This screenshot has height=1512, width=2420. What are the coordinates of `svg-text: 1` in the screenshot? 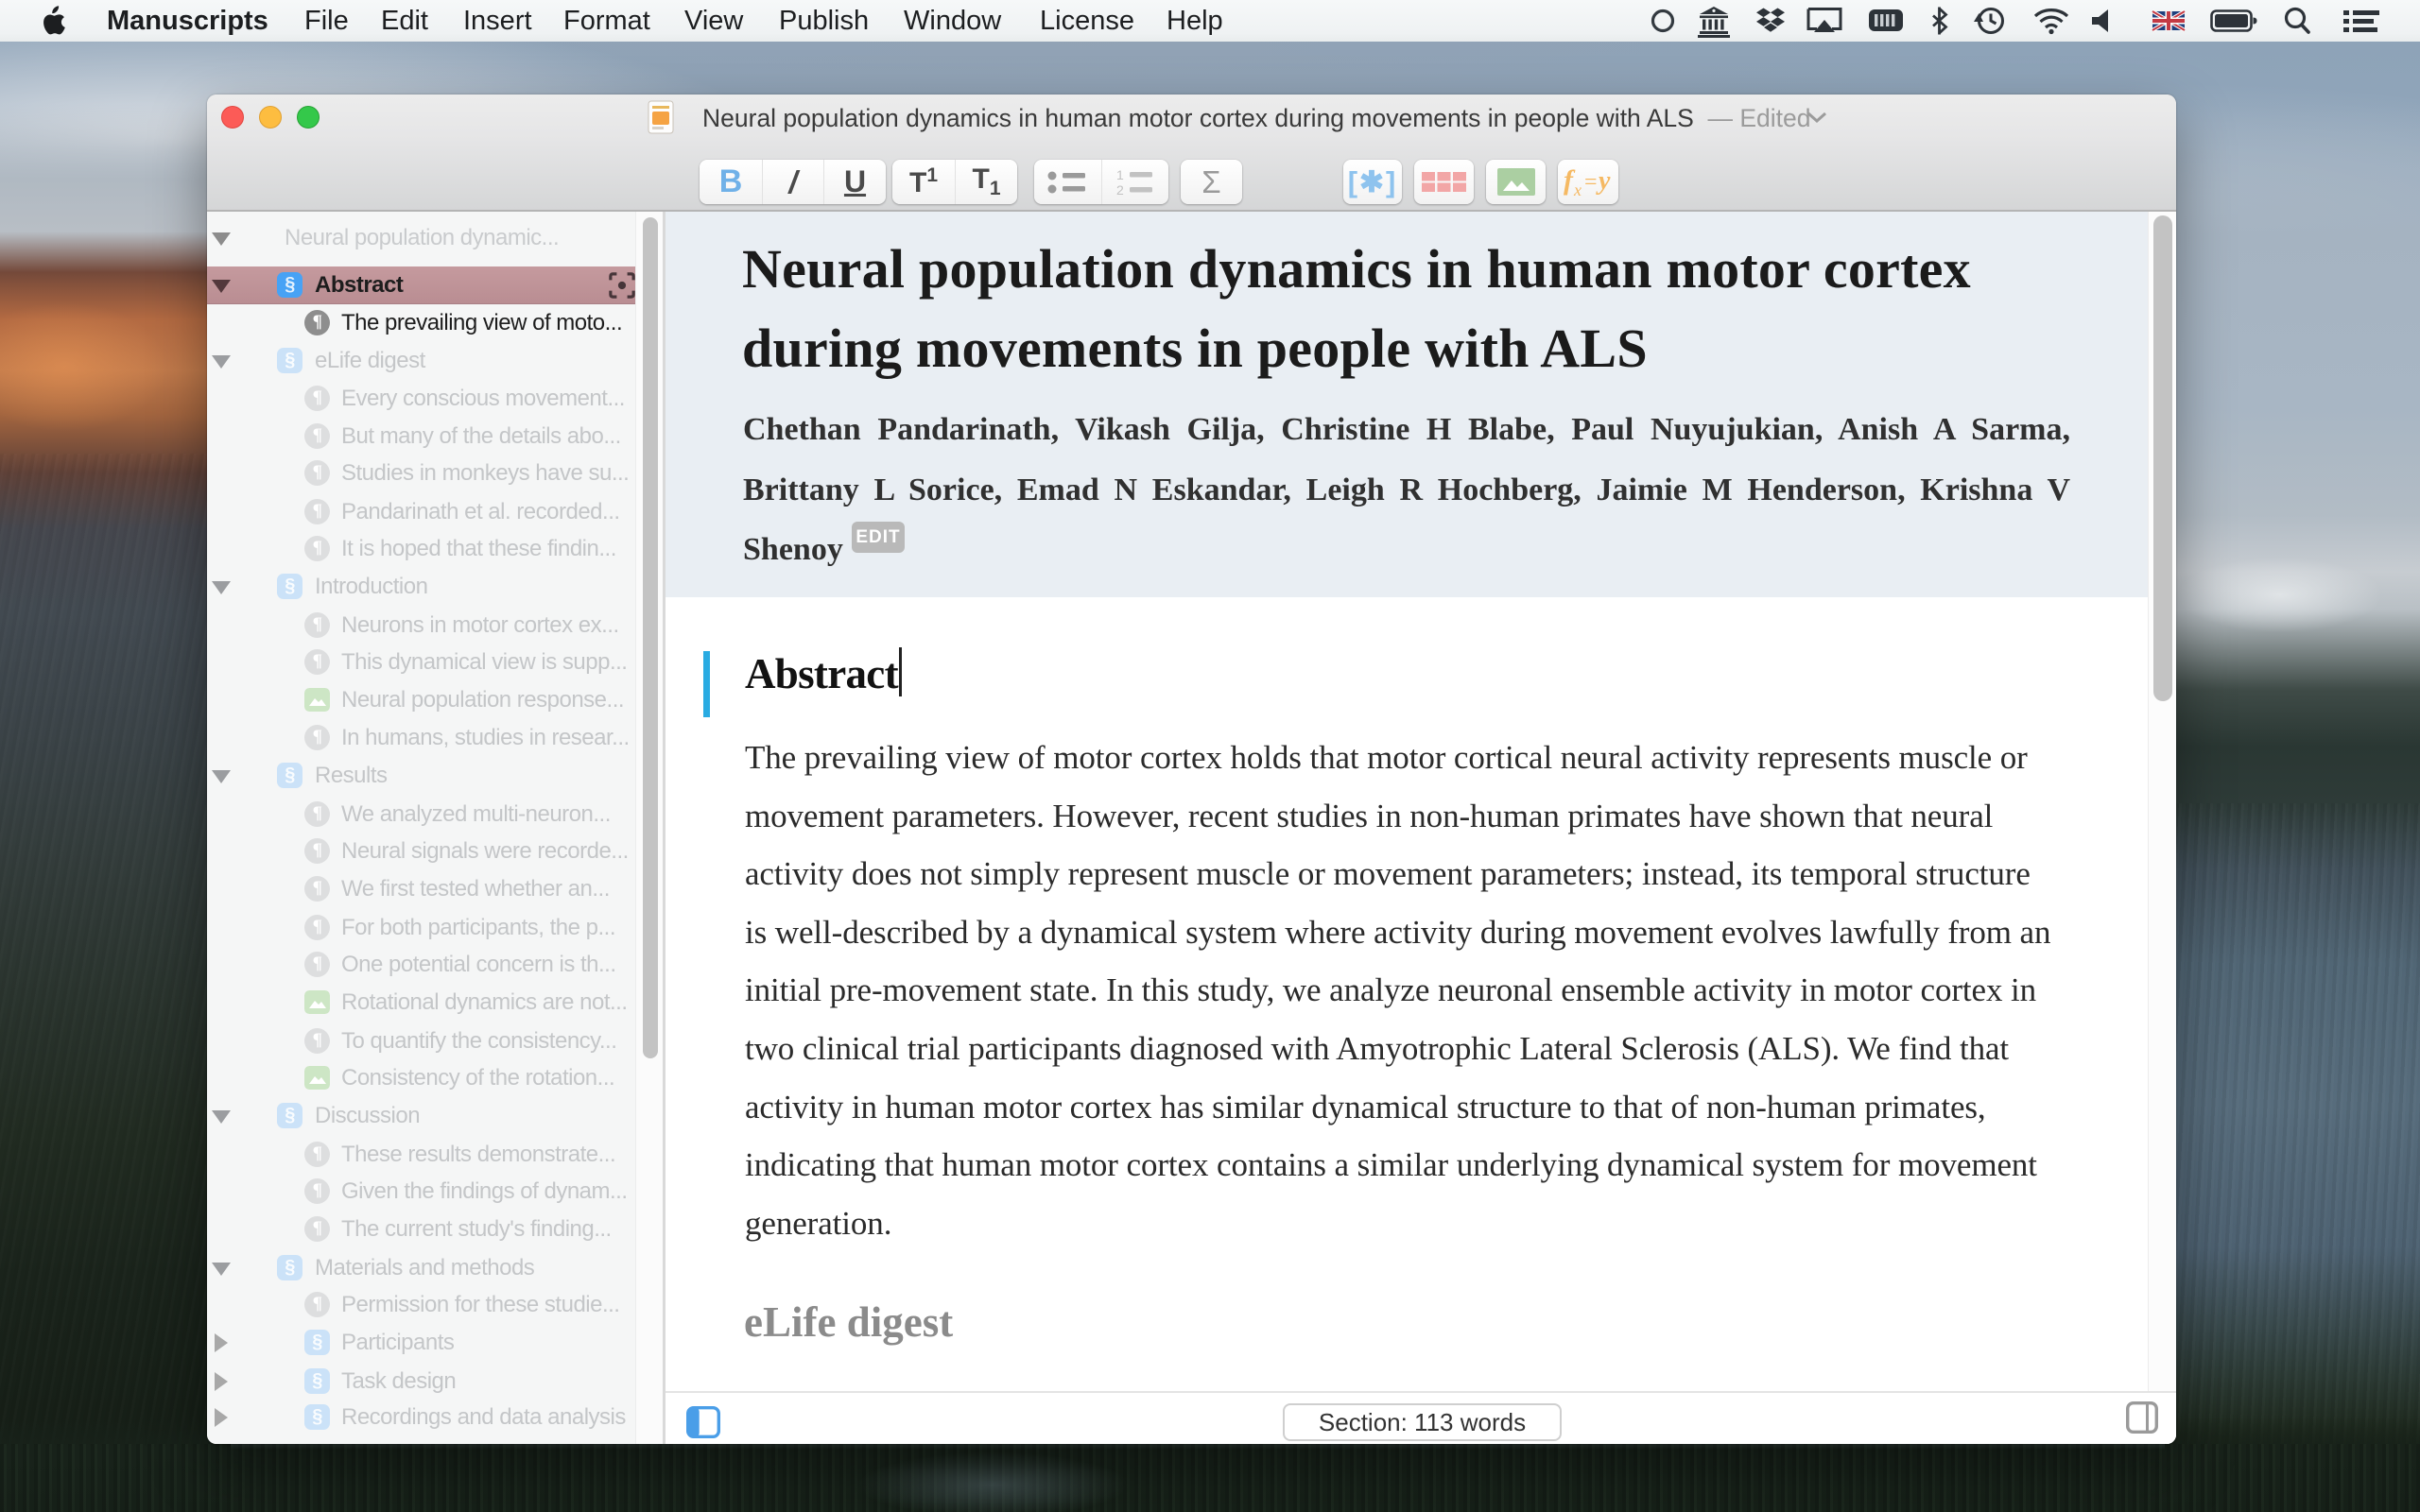 It's located at (1120, 174).